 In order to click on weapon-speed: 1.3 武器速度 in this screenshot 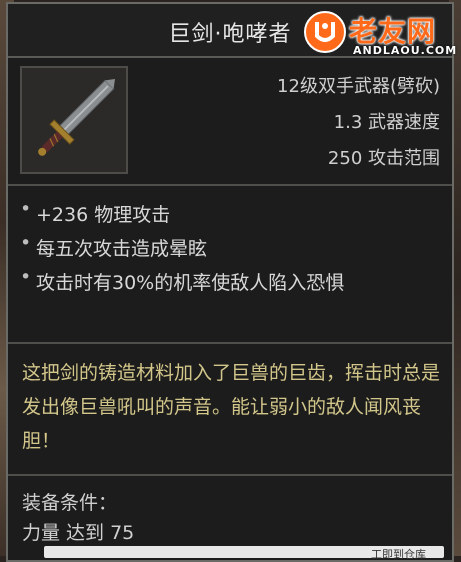, I will do `click(386, 122)`.